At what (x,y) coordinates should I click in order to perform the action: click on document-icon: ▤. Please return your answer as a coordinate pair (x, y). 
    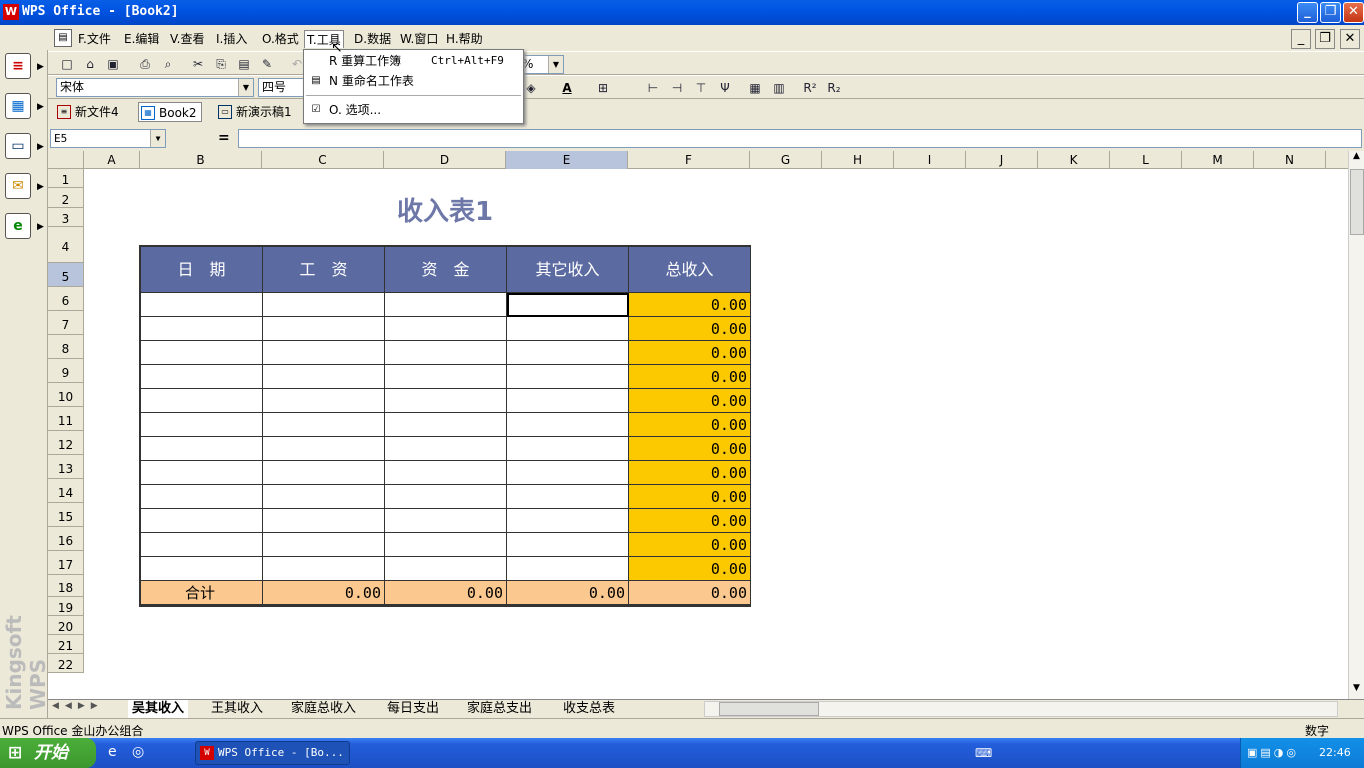
    Looking at the image, I should click on (63, 38).